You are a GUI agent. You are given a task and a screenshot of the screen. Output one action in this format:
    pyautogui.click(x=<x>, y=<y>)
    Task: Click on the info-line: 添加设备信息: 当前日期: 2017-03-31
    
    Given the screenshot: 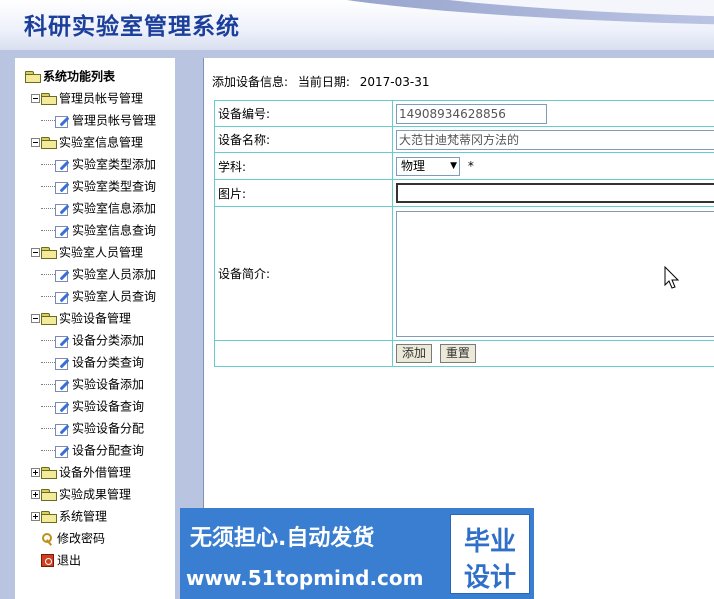 What is the action you would take?
    pyautogui.click(x=321, y=81)
    